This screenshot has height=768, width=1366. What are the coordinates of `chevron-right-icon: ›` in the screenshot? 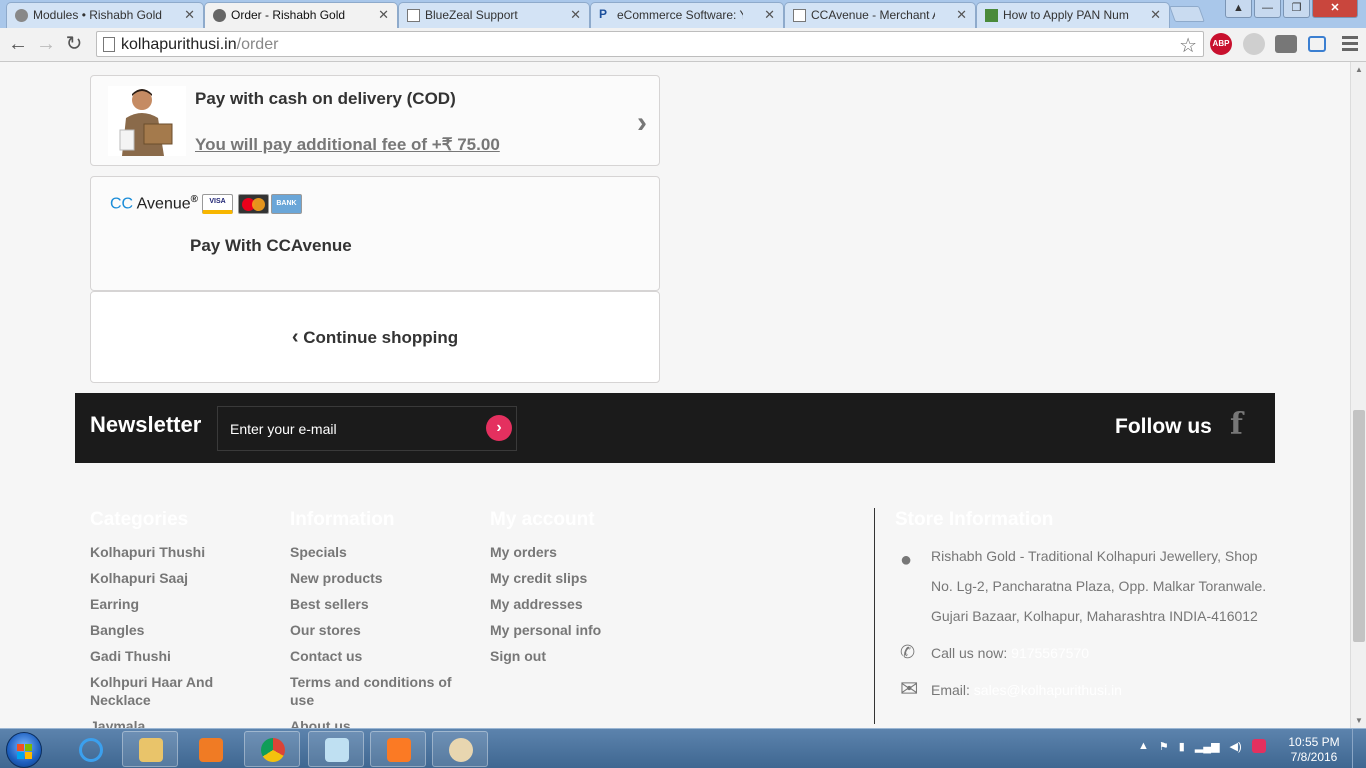 It's located at (642, 123).